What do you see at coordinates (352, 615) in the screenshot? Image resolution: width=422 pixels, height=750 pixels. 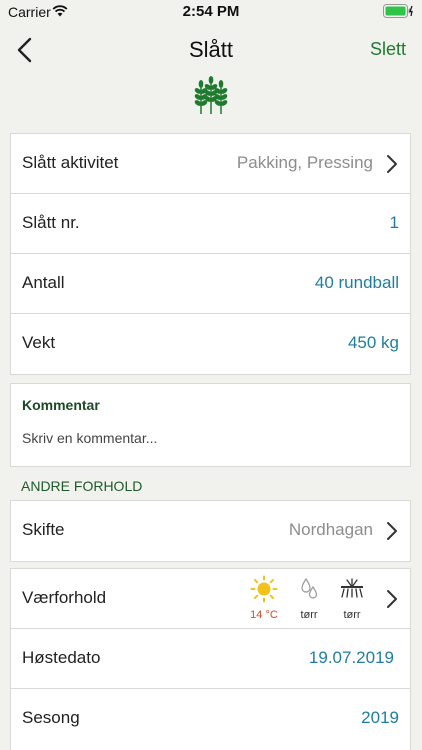 I see `ground-value: tørr` at bounding box center [352, 615].